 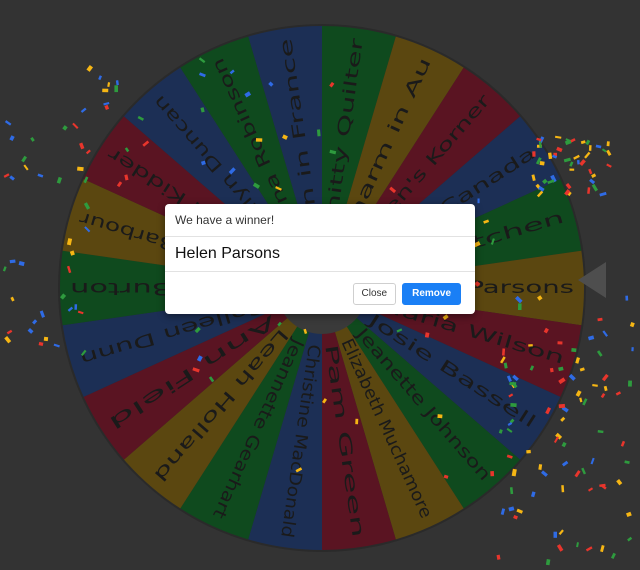 I want to click on dialog-header: We have a winner!, so click(x=320, y=220).